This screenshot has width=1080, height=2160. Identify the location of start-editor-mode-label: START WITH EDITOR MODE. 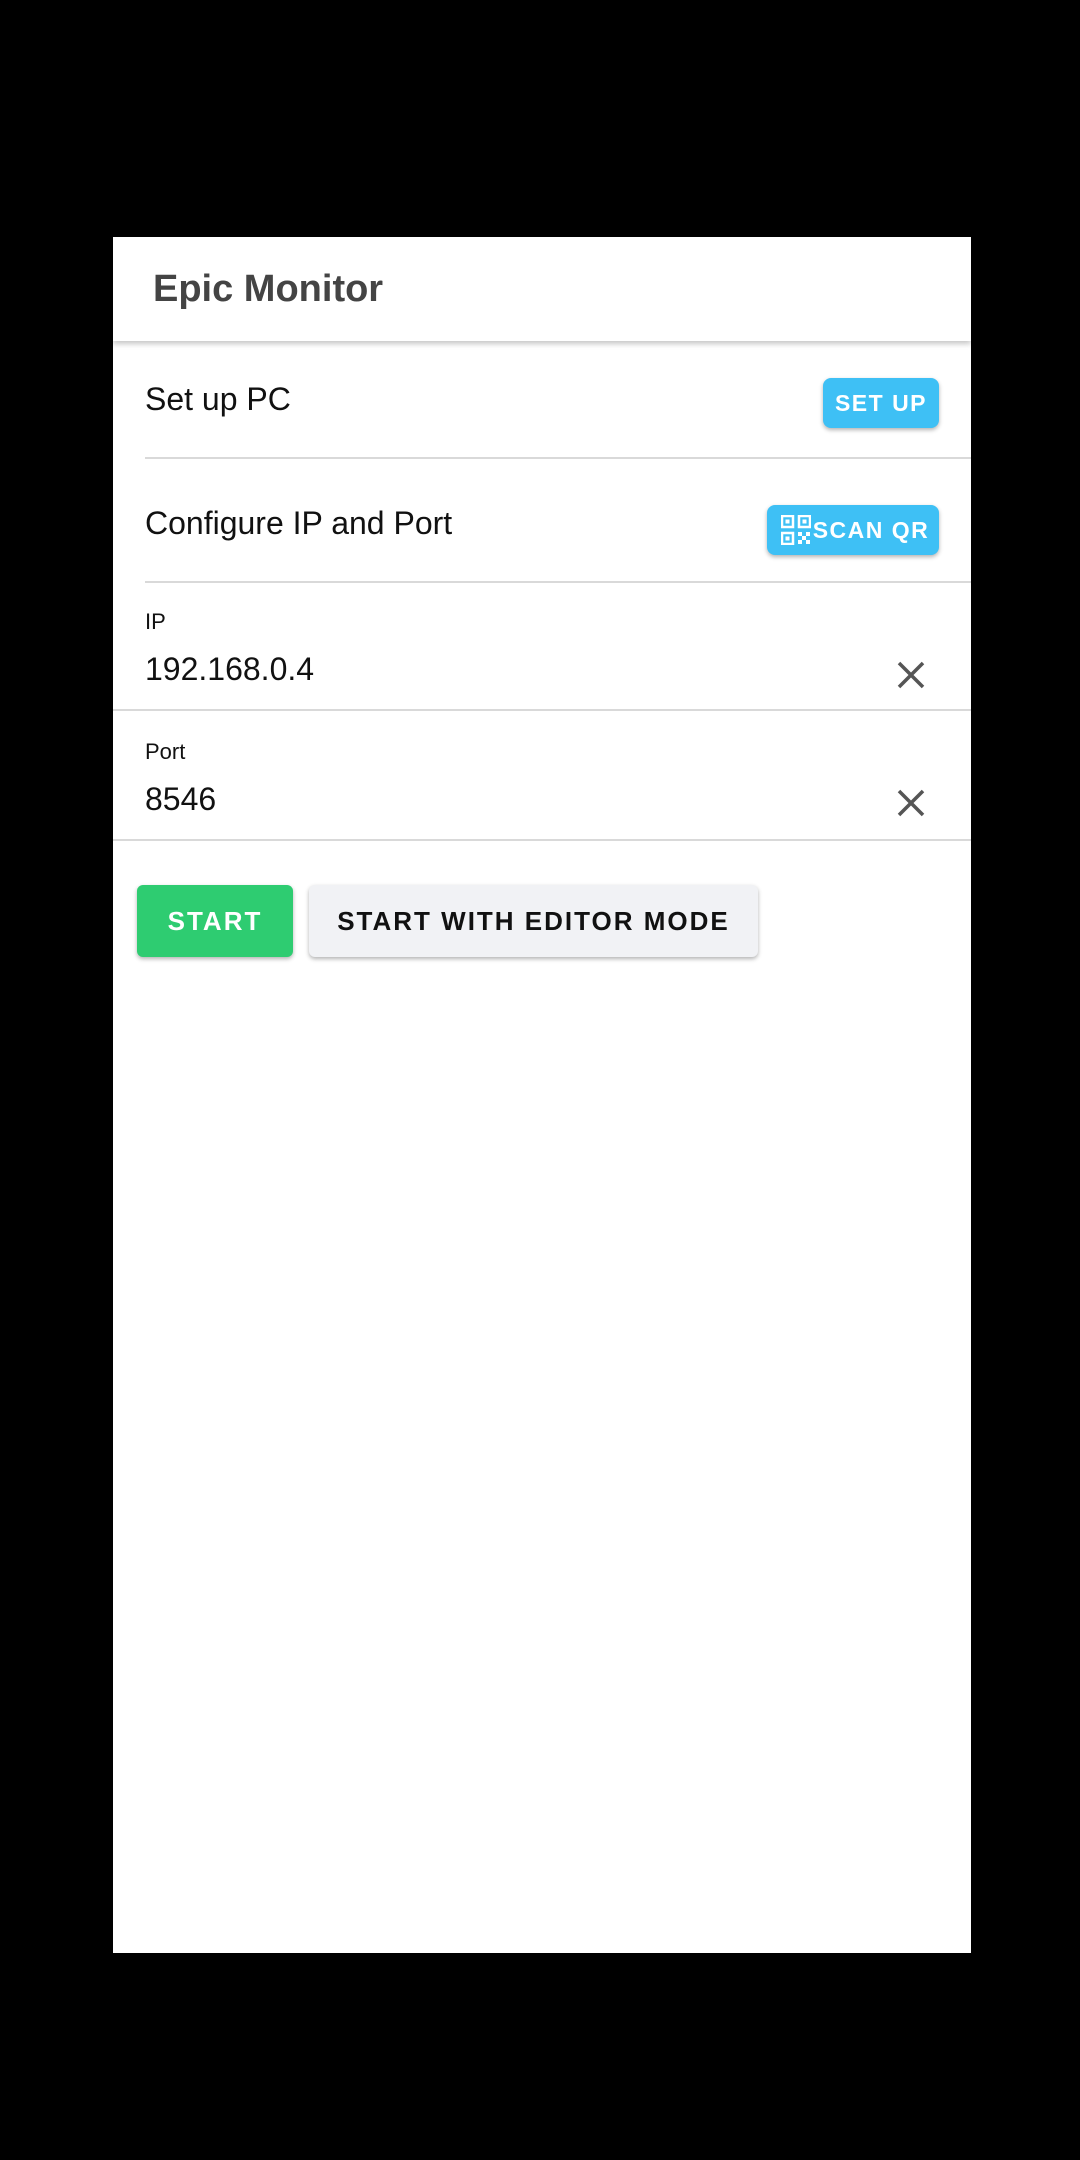
(533, 920).